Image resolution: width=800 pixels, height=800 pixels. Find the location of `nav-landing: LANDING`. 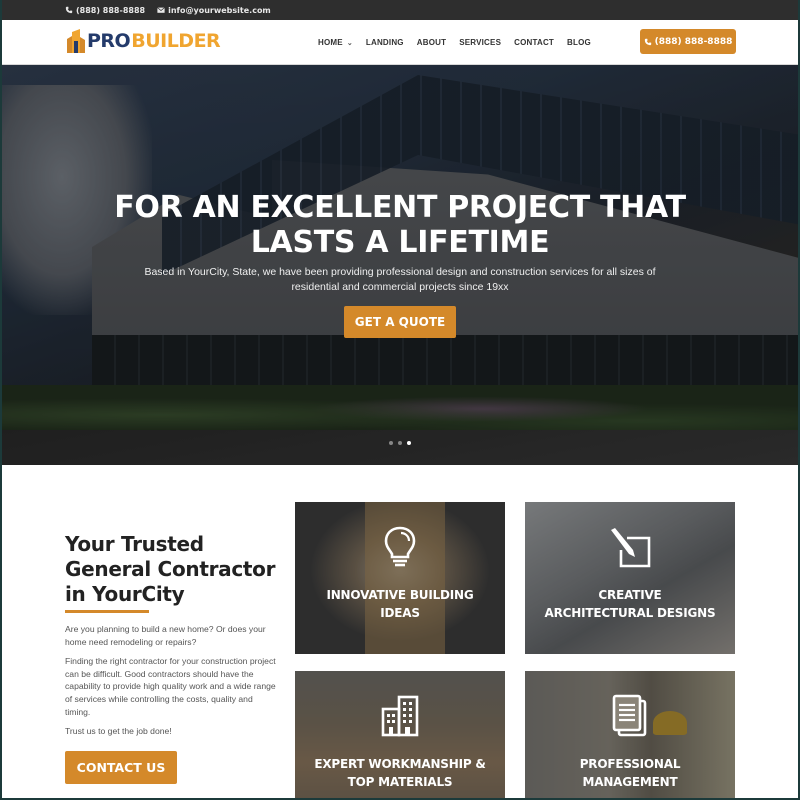

nav-landing: LANDING is located at coordinates (385, 42).